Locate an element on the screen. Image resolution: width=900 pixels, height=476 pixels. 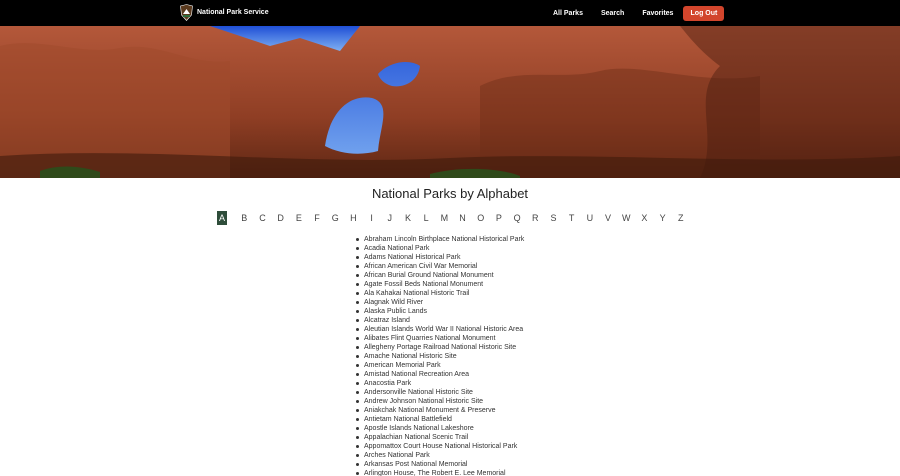
park-name: Amistad National Recreation Area is located at coordinates (417, 374).